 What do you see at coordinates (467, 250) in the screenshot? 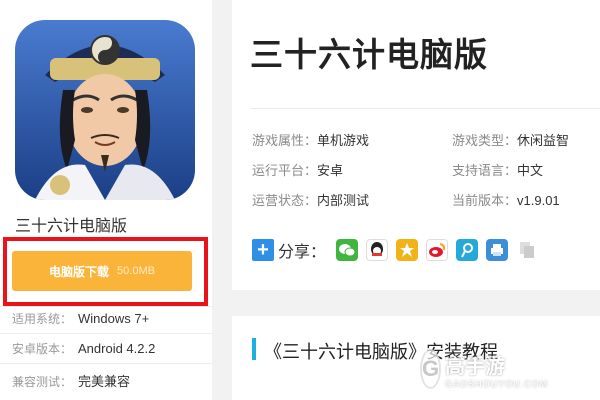
I see `tencent-weibo-icon` at bounding box center [467, 250].